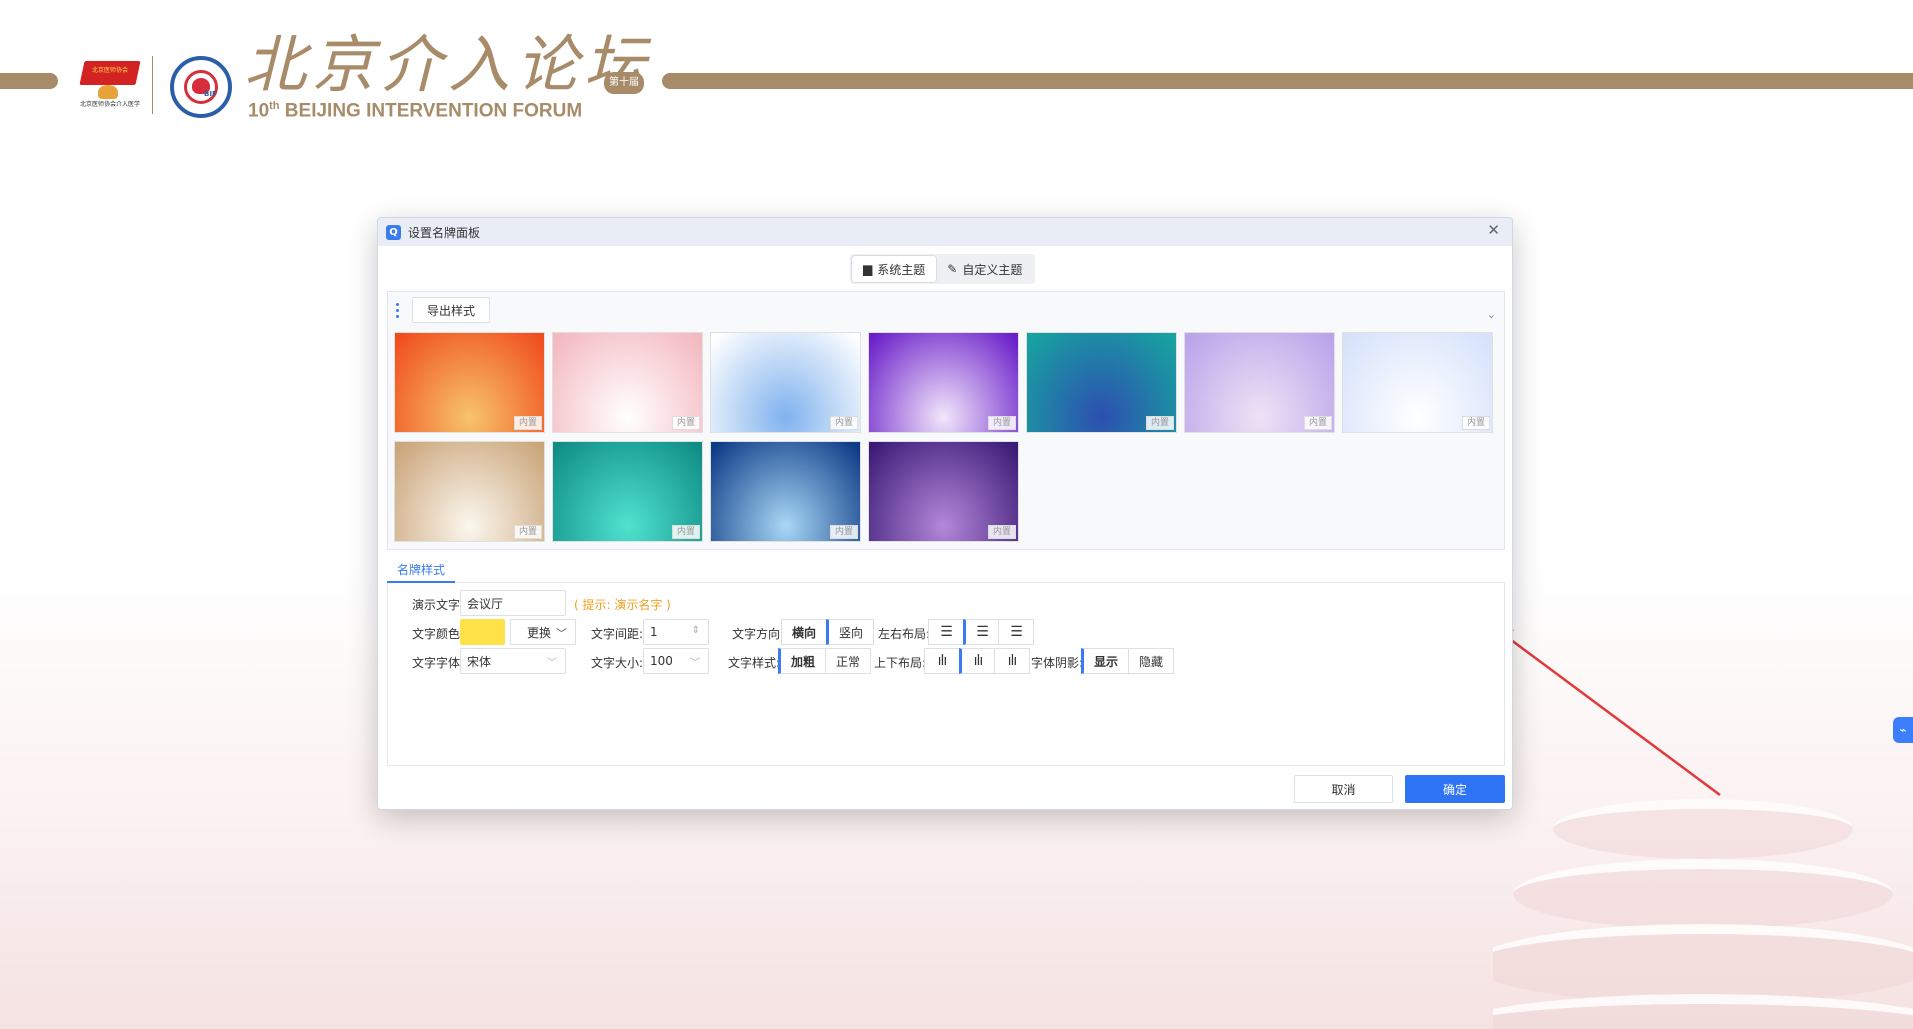 The width and height of the screenshot is (1913, 1029). What do you see at coordinates (1151, 661) in the screenshot?
I see `shadow-hide-button: 隐藏` at bounding box center [1151, 661].